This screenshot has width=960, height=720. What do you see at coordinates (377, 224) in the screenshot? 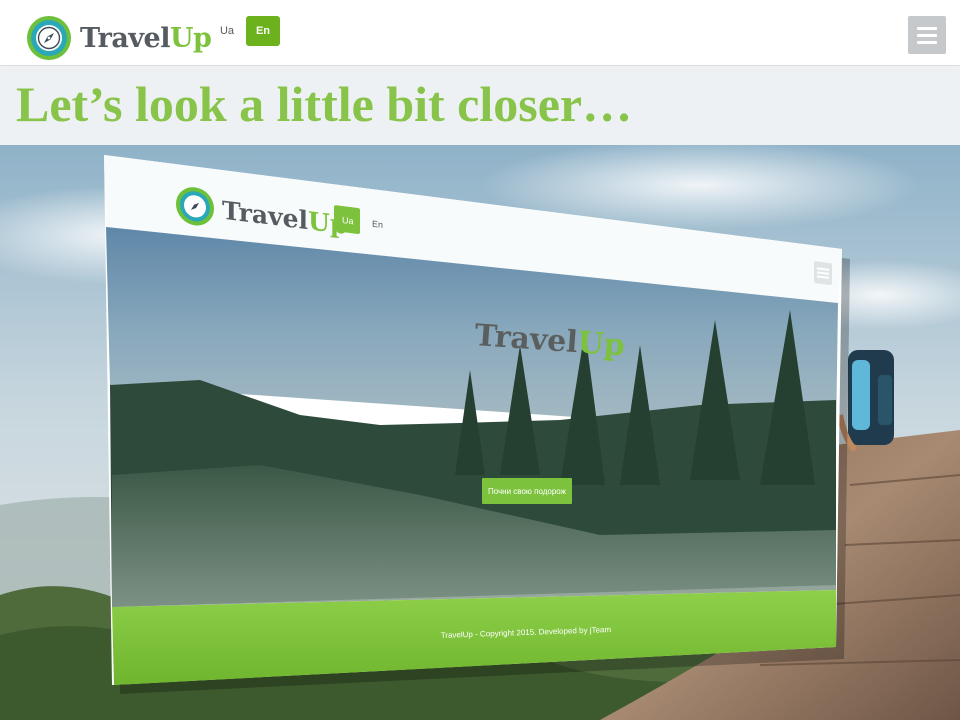
I see `mockup-language-en-button: En` at bounding box center [377, 224].